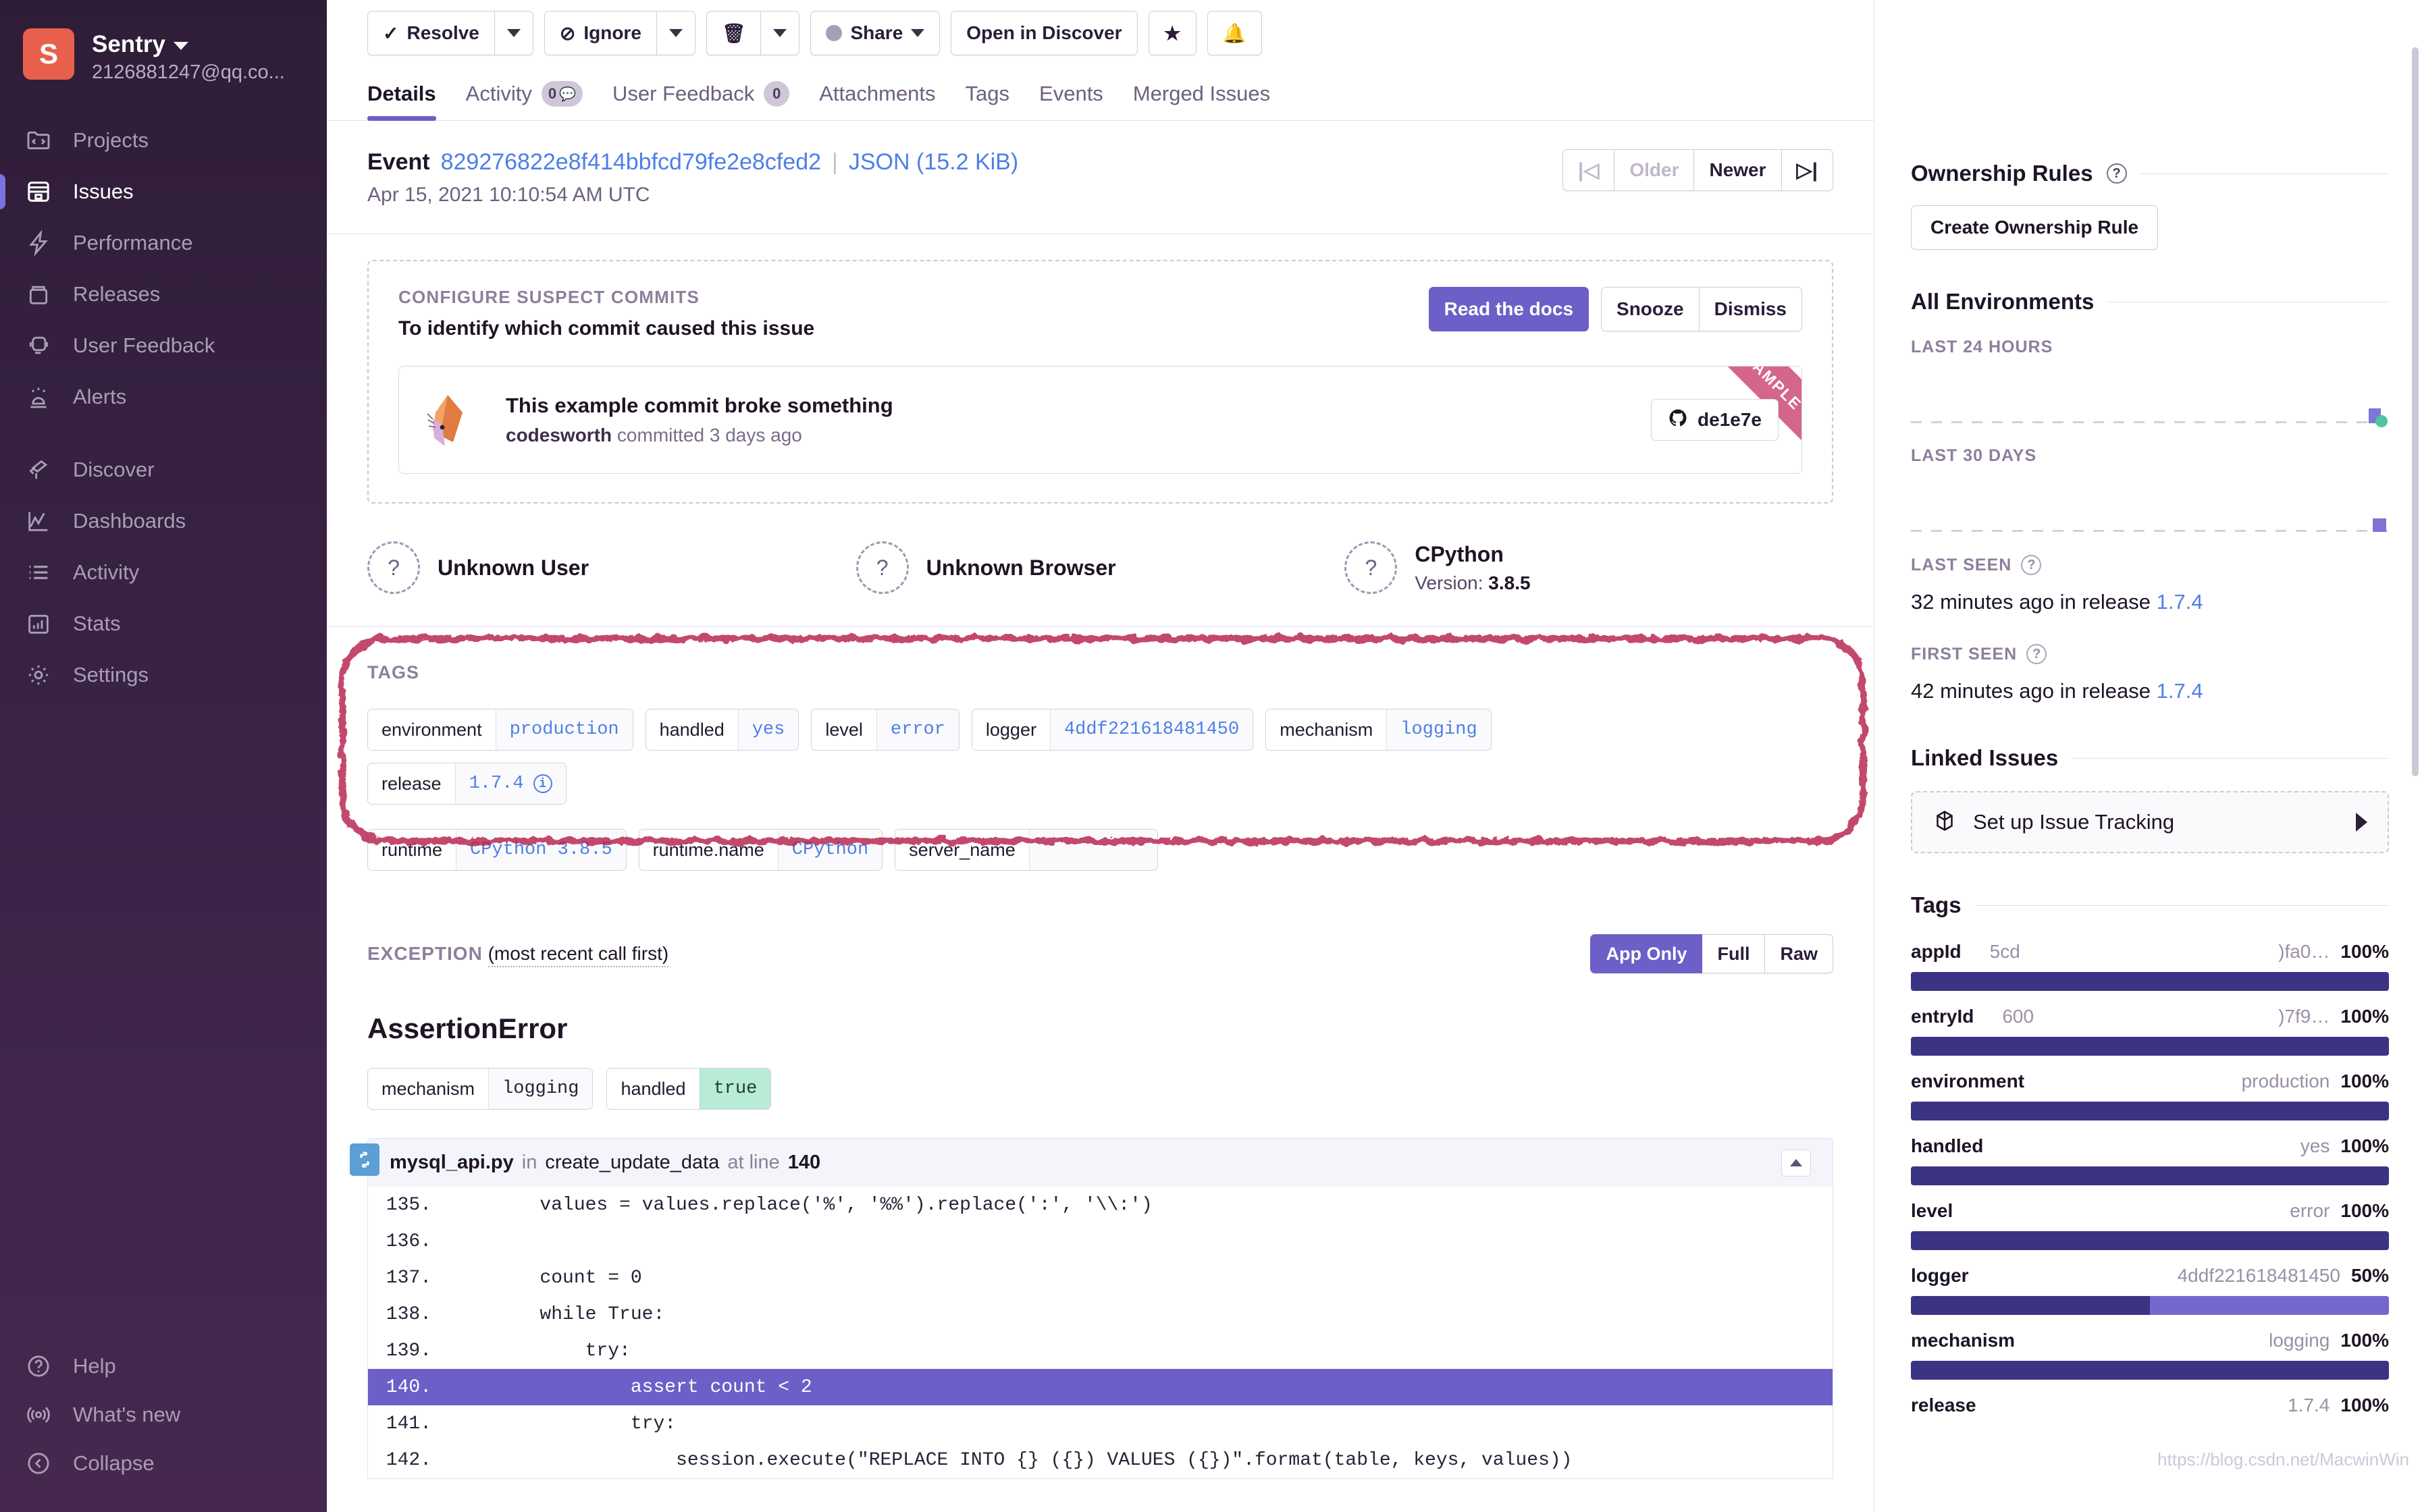 This screenshot has width=2420, height=1512. What do you see at coordinates (2057, 691) in the screenshot?
I see `first-seen-value: 42 minutes ago in release 1.7.4` at bounding box center [2057, 691].